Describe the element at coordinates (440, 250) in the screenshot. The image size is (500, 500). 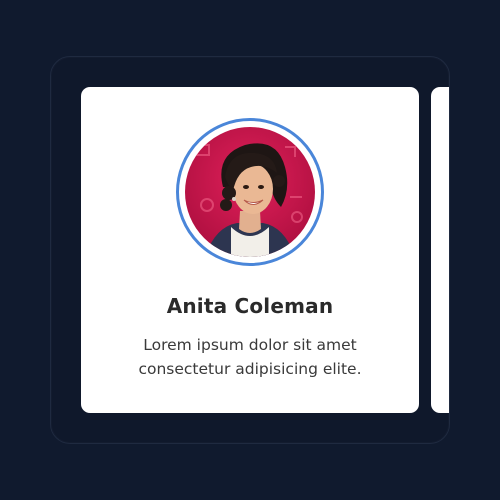
I see `next-profile-card` at that location.